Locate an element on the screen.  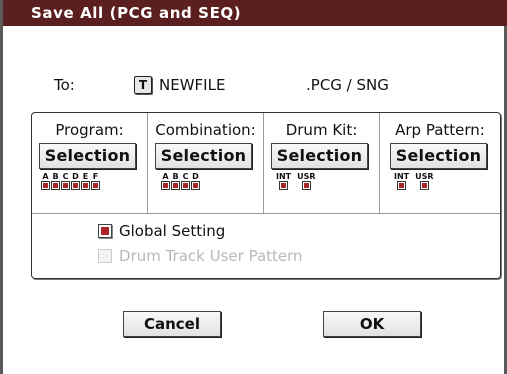
global-setting-checkbox is located at coordinates (105, 231).